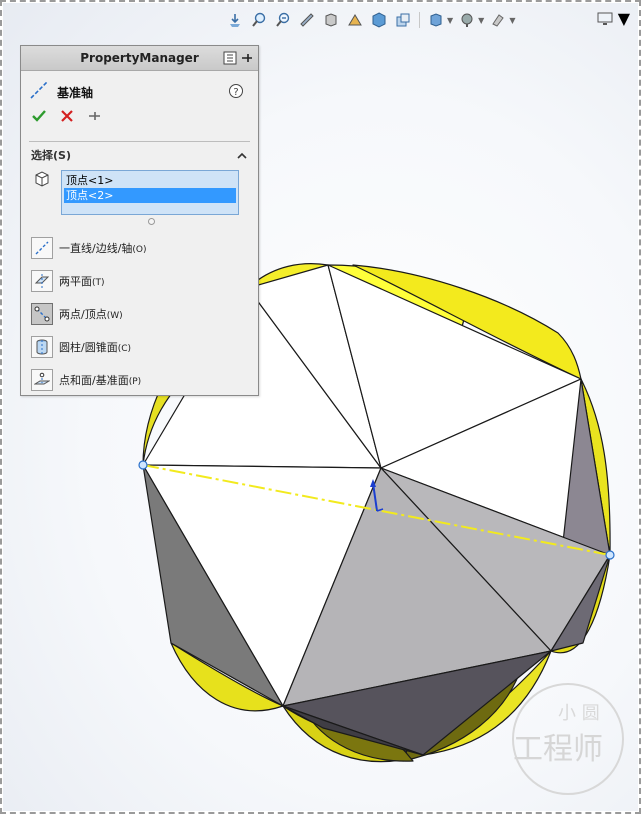 The width and height of the screenshot is (641, 814). Describe the element at coordinates (95, 347) in the screenshot. I see `option-label: 圆柱/圆锥面(C)` at that location.